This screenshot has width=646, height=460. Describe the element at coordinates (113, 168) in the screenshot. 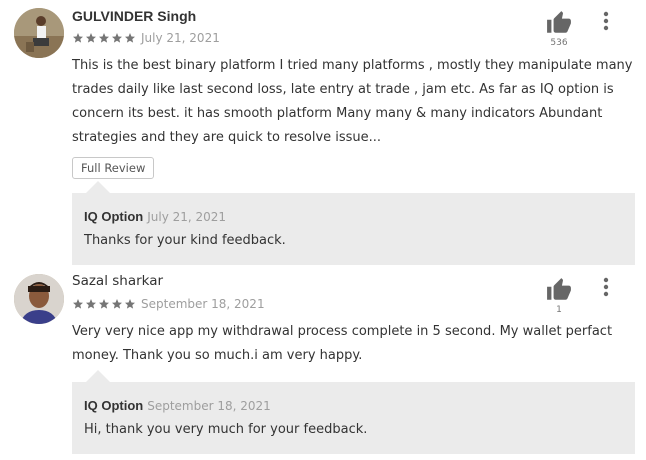

I see `full-review-button: Full Review` at that location.